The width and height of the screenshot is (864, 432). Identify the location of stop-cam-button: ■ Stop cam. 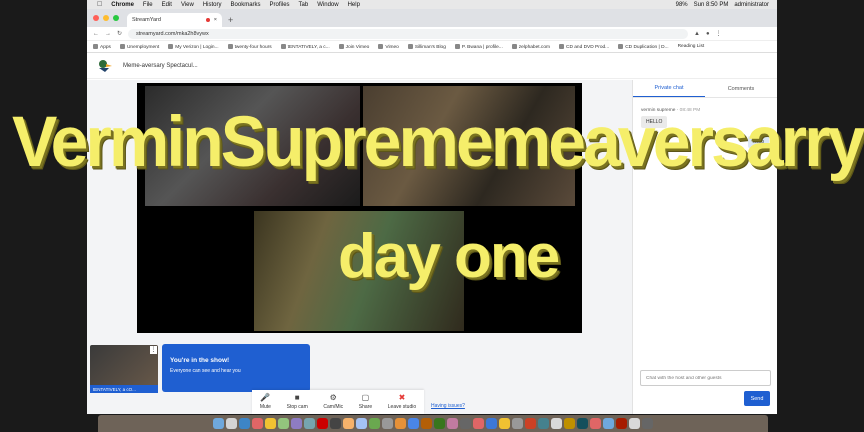
(297, 402).